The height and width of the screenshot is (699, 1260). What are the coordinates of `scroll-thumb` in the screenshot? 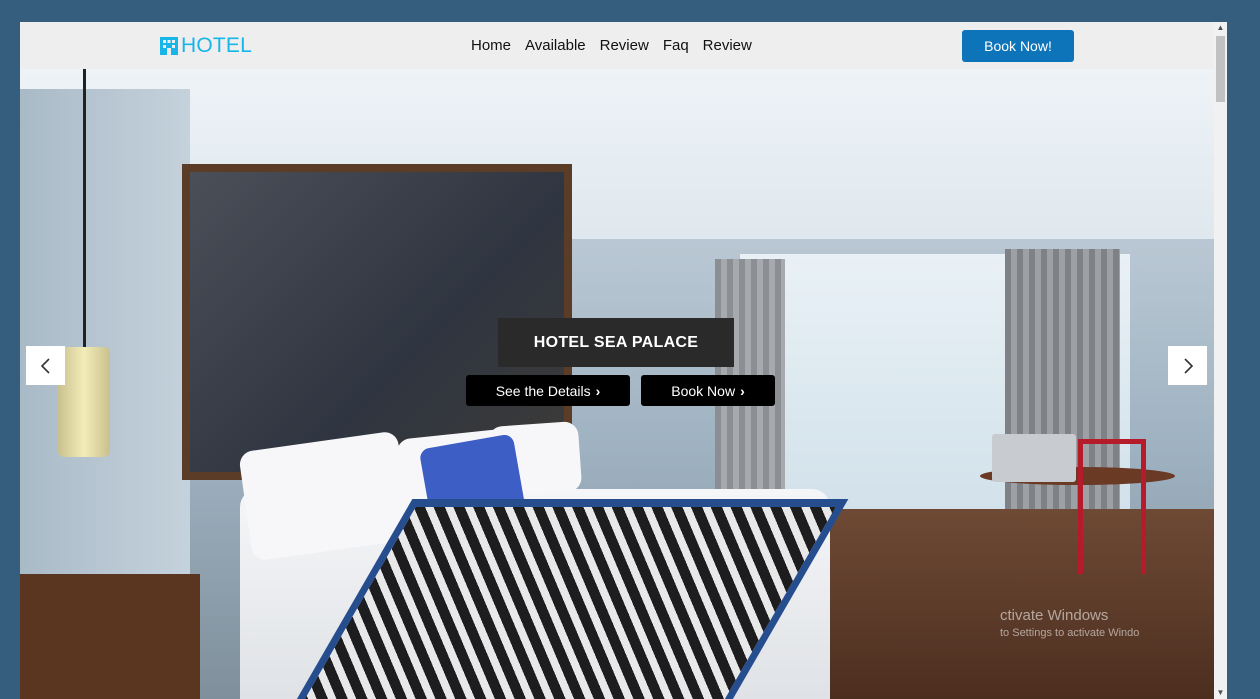 It's located at (1220, 69).